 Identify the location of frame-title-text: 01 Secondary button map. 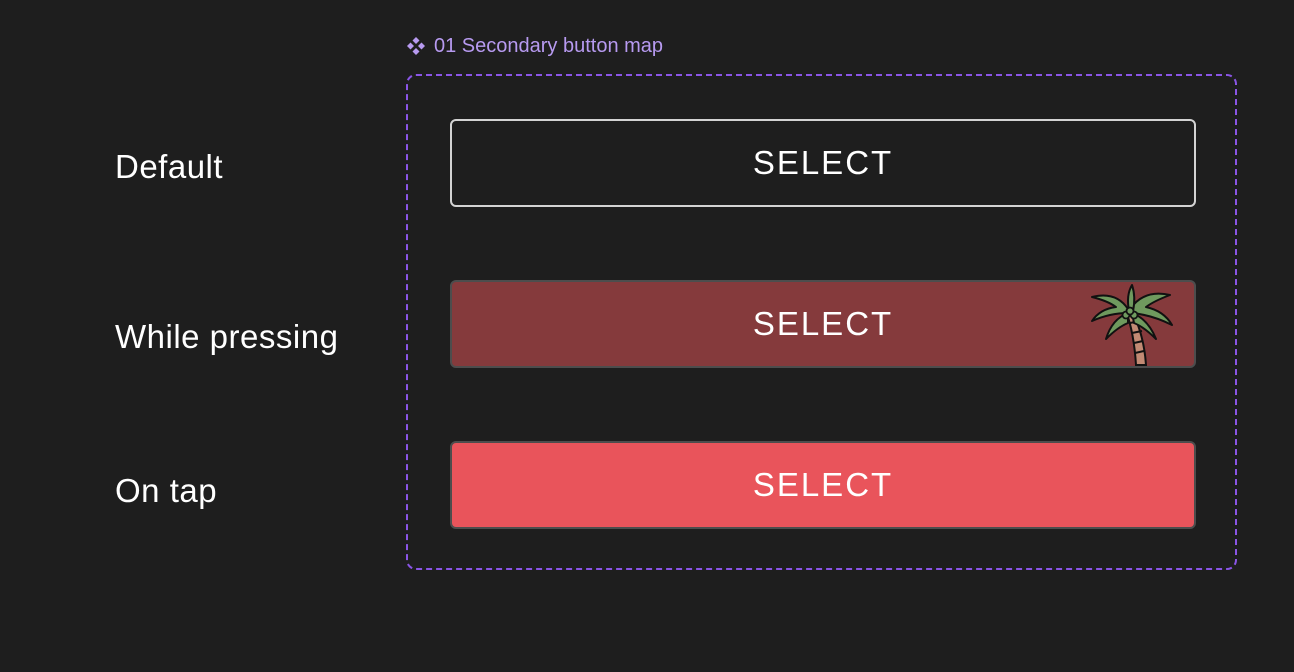
(549, 46).